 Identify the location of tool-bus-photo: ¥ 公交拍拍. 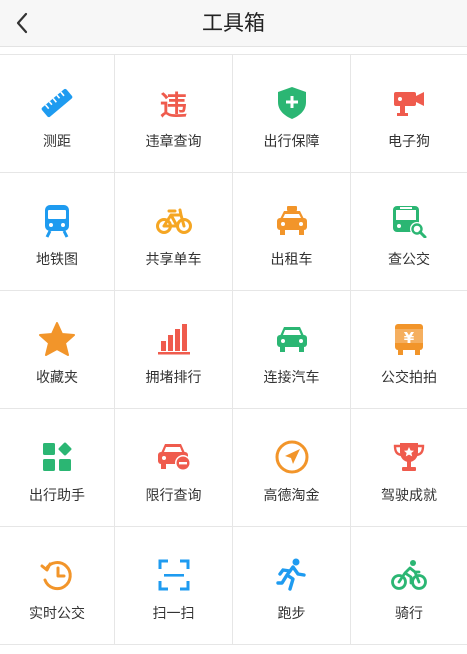
(409, 350).